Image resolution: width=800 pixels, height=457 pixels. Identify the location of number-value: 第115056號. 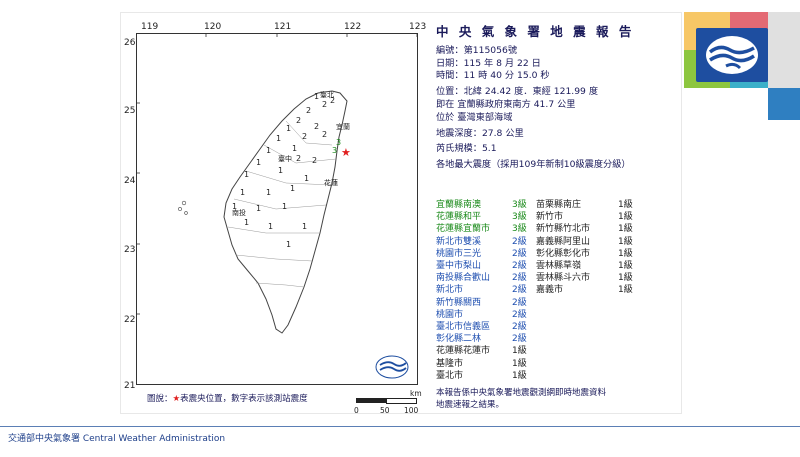
(490, 50).